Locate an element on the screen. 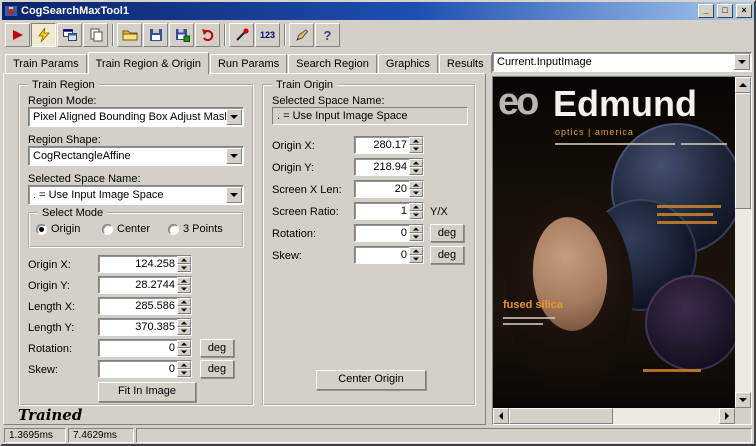 Image resolution: width=756 pixels, height=446 pixels. toolbar-separator is located at coordinates (285, 35).